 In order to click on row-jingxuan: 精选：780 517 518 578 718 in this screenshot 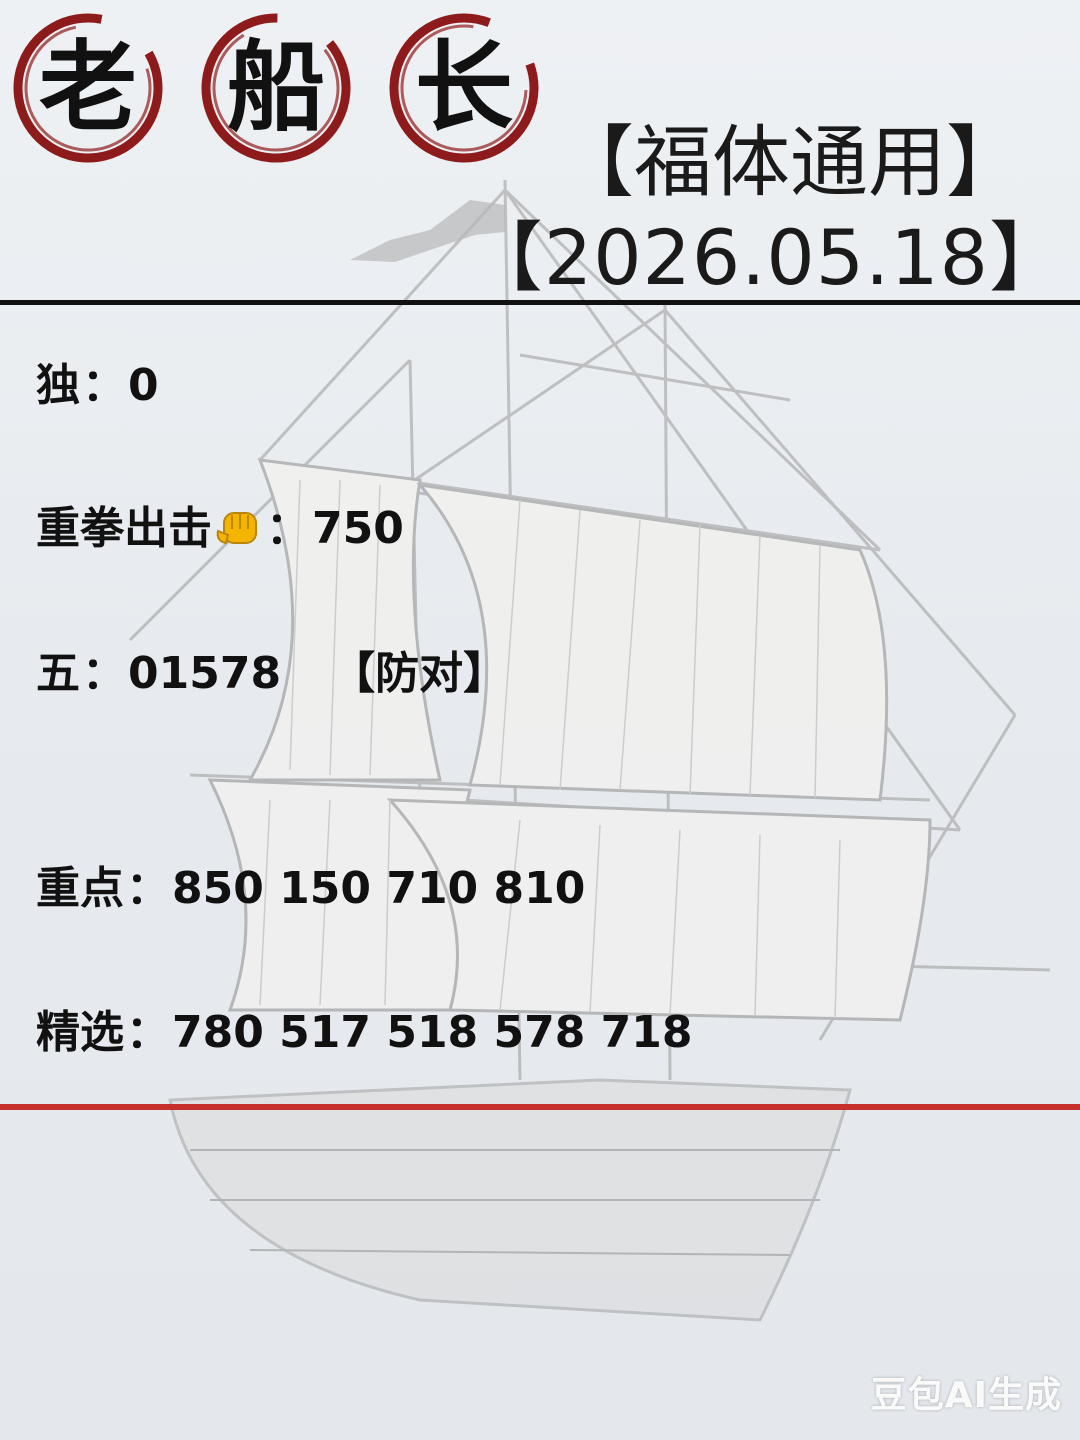, I will do `click(364, 1033)`.